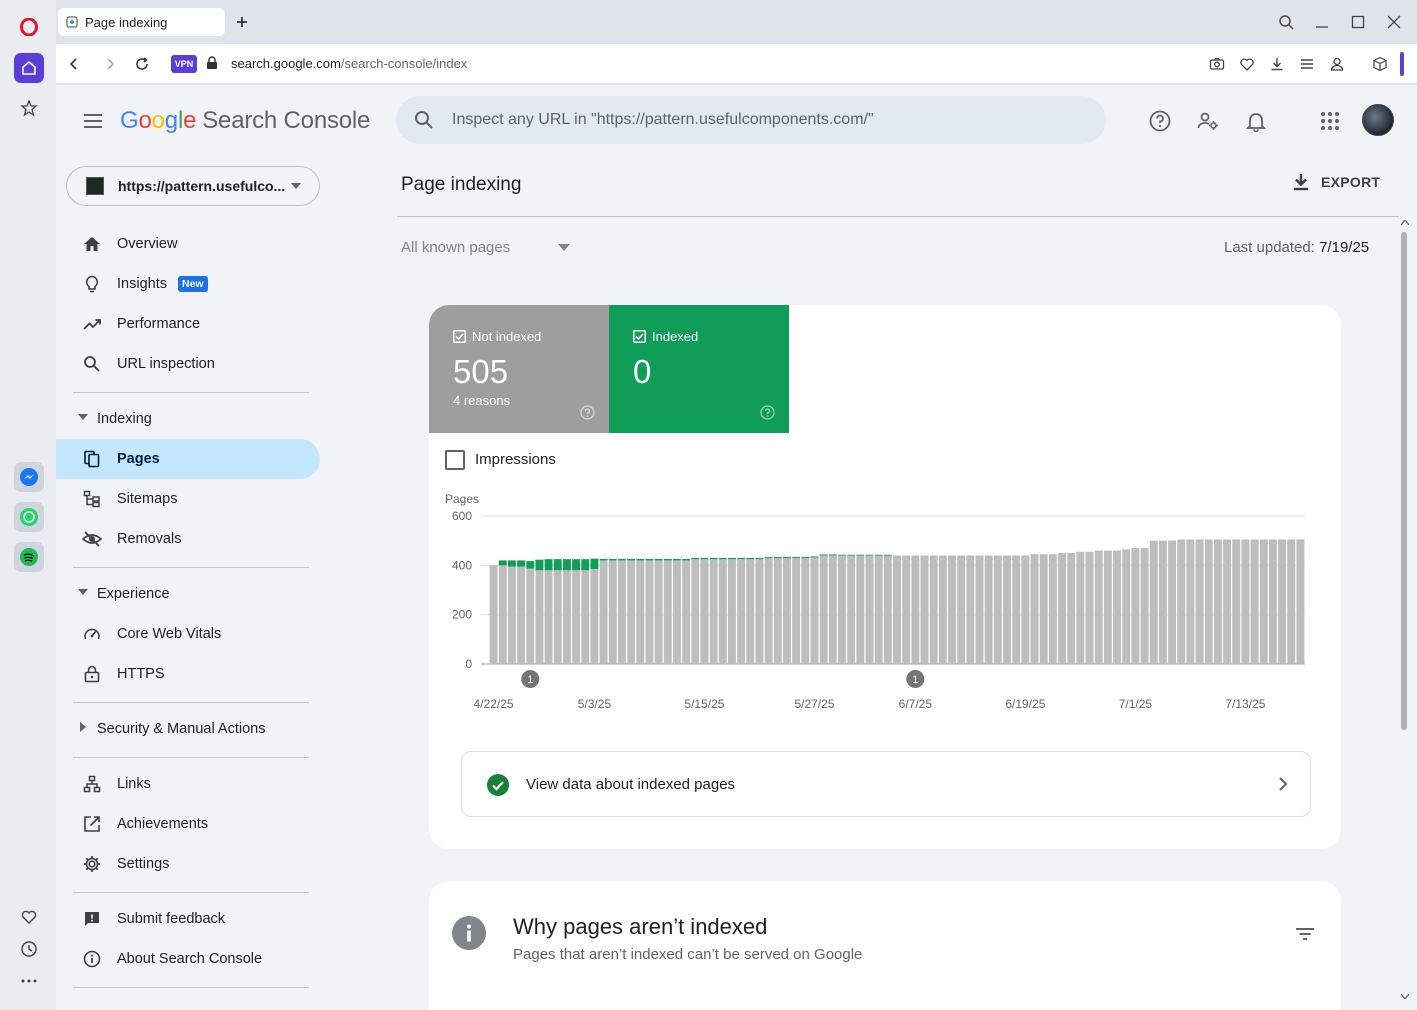  Describe the element at coordinates (129, 120) in the screenshot. I see `logo-letter: G` at that location.